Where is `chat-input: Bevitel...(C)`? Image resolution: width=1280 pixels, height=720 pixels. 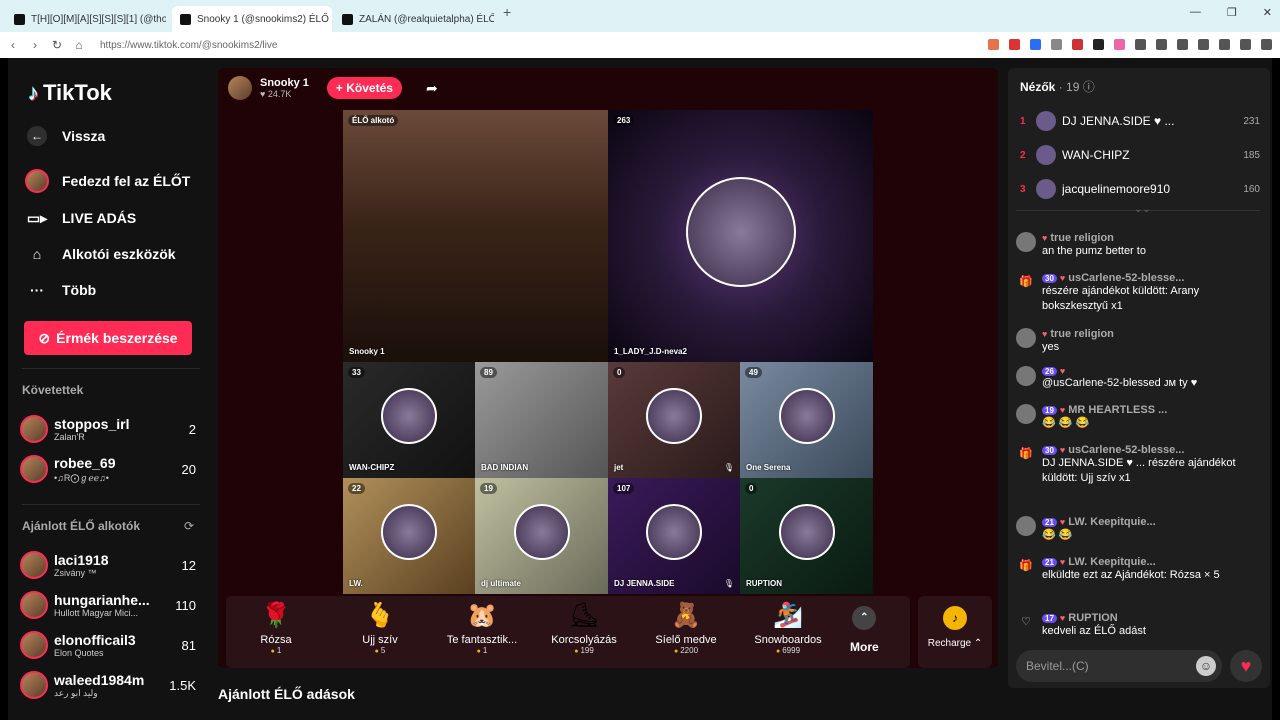 chat-input: Bevitel...(C) is located at coordinates (1119, 666).